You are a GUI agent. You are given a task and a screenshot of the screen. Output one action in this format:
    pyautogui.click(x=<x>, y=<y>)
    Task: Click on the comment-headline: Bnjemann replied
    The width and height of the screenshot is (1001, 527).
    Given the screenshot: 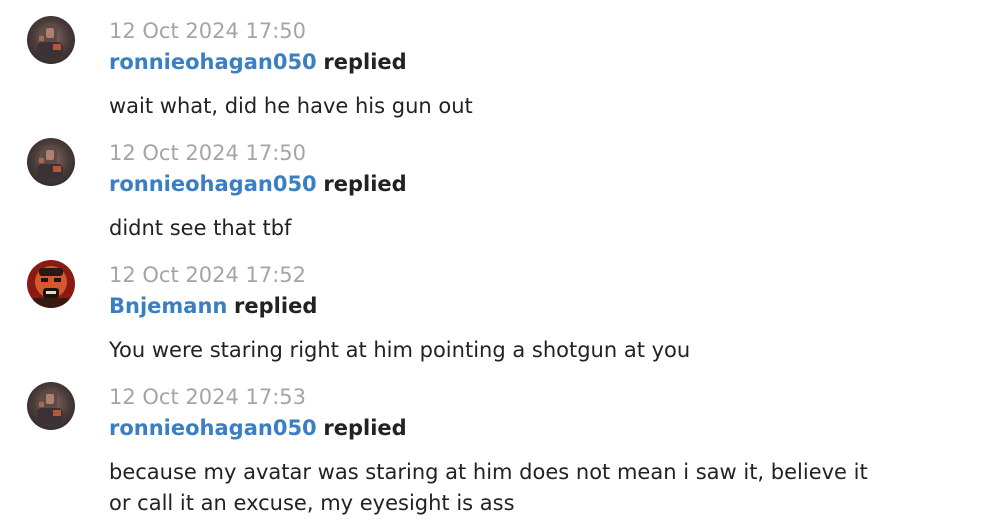 What is the action you would take?
    pyautogui.click(x=213, y=306)
    